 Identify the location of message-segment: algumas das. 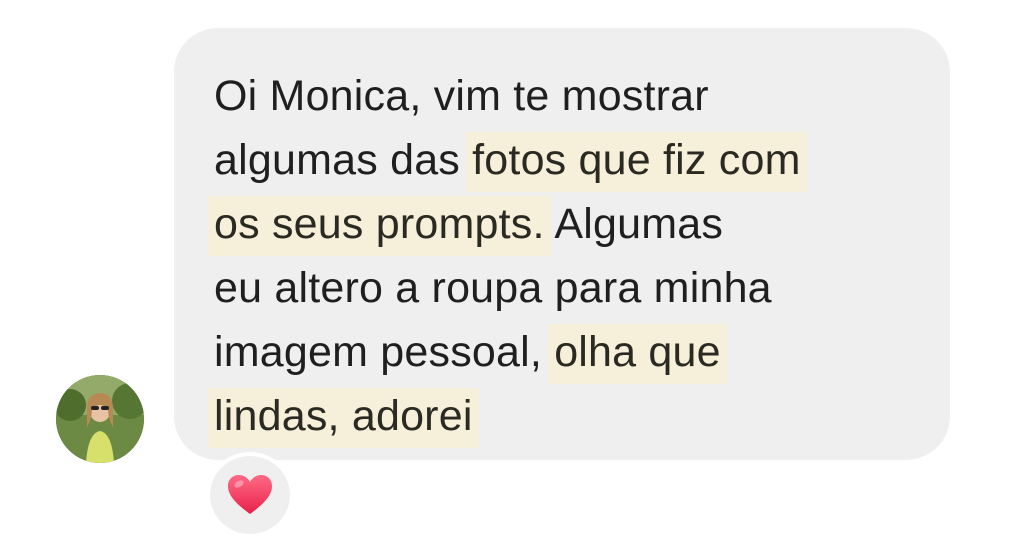
(343, 160).